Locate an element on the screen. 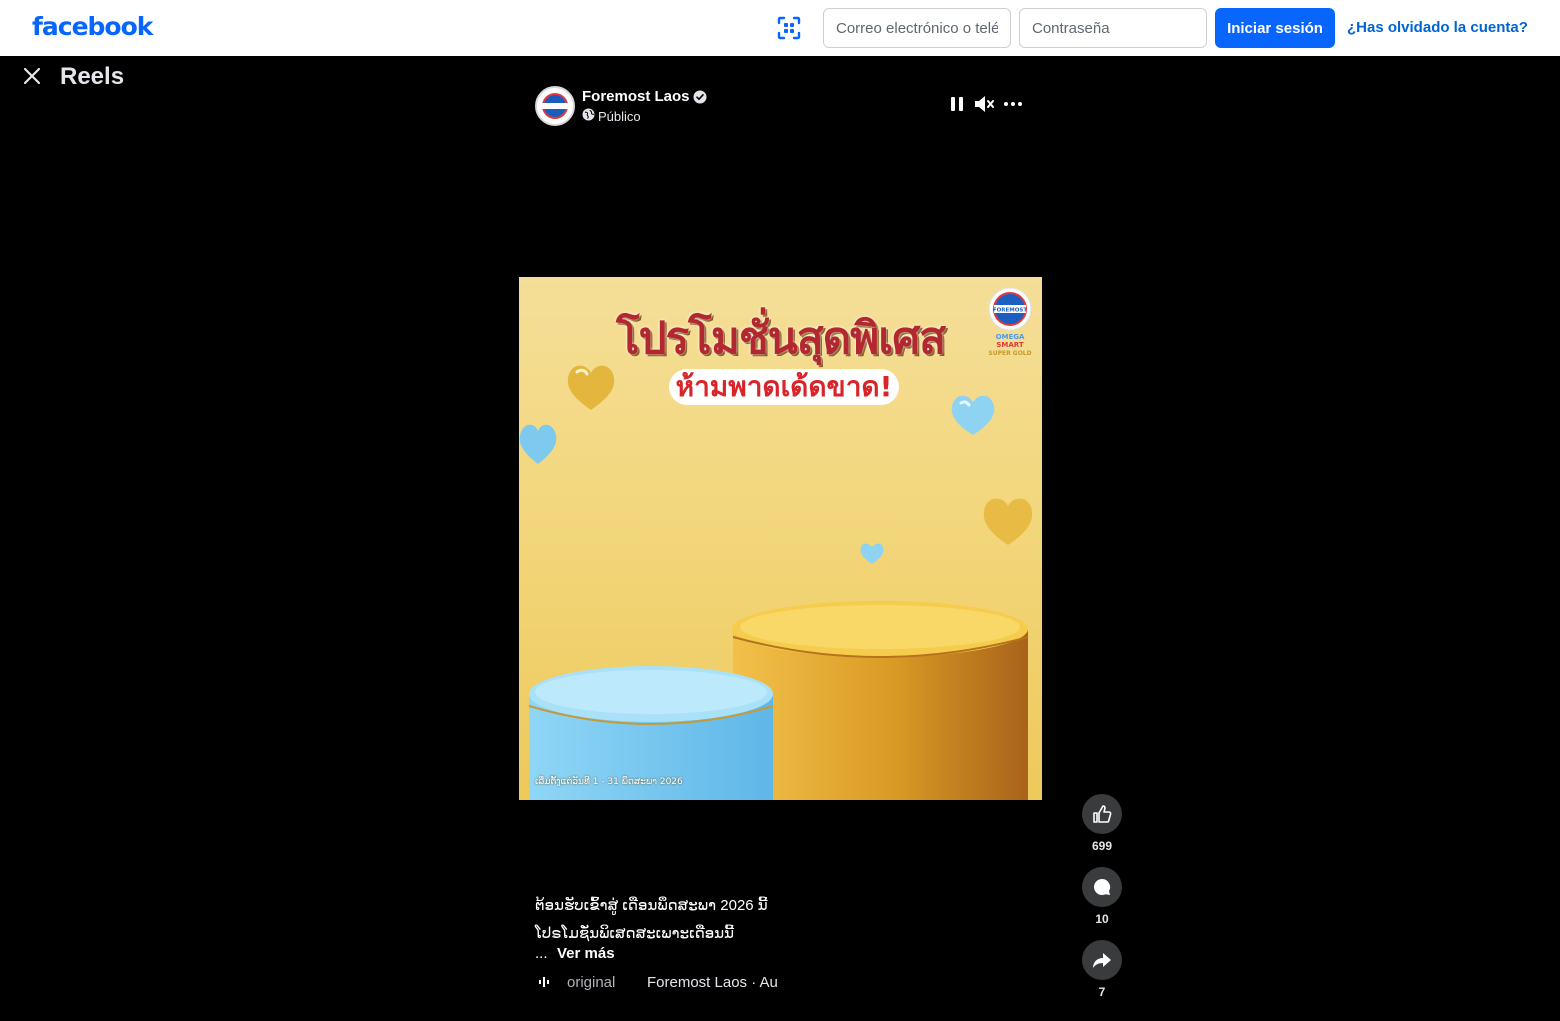  more-options-icon is located at coordinates (1013, 104).